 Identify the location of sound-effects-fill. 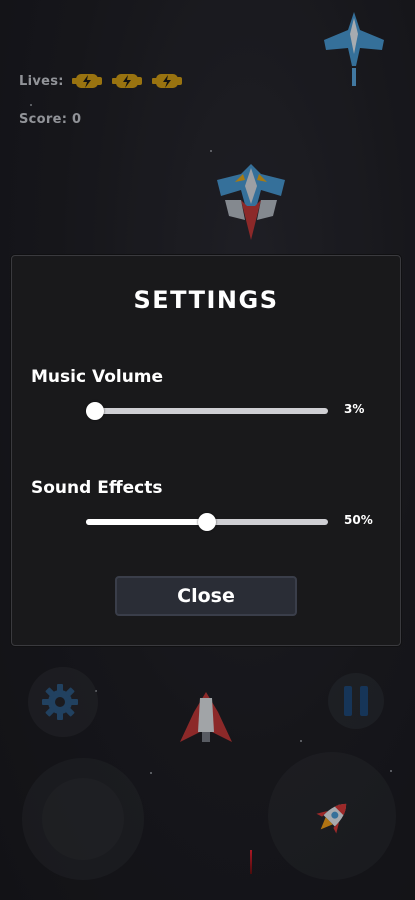
(146, 522).